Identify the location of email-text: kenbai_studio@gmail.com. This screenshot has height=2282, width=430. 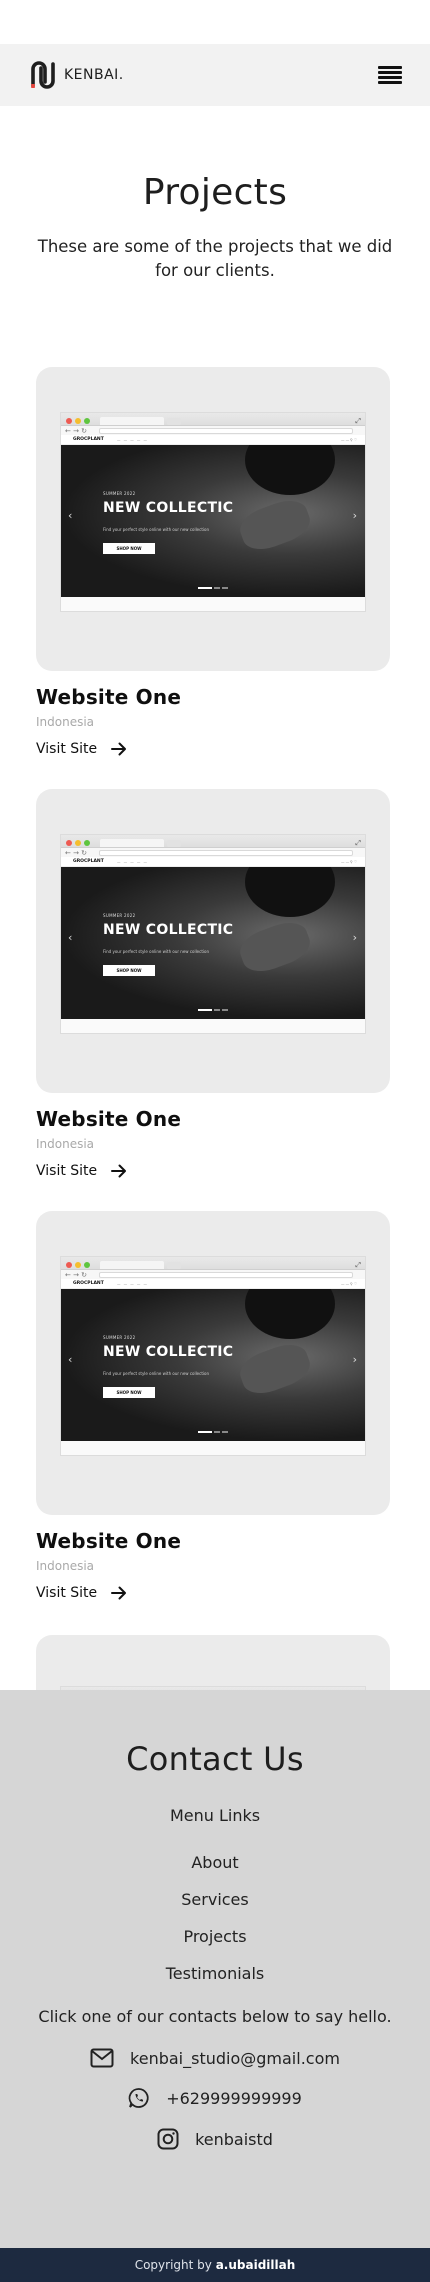
(235, 2058).